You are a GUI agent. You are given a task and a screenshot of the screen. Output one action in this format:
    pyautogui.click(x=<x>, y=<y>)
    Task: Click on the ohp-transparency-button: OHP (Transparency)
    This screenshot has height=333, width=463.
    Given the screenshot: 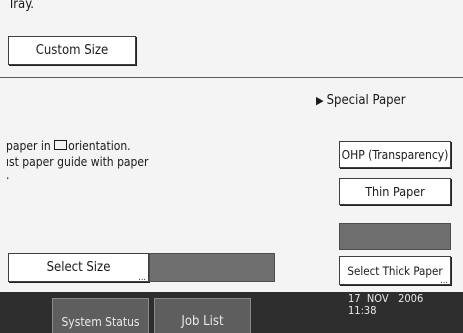 What is the action you would take?
    pyautogui.click(x=395, y=154)
    